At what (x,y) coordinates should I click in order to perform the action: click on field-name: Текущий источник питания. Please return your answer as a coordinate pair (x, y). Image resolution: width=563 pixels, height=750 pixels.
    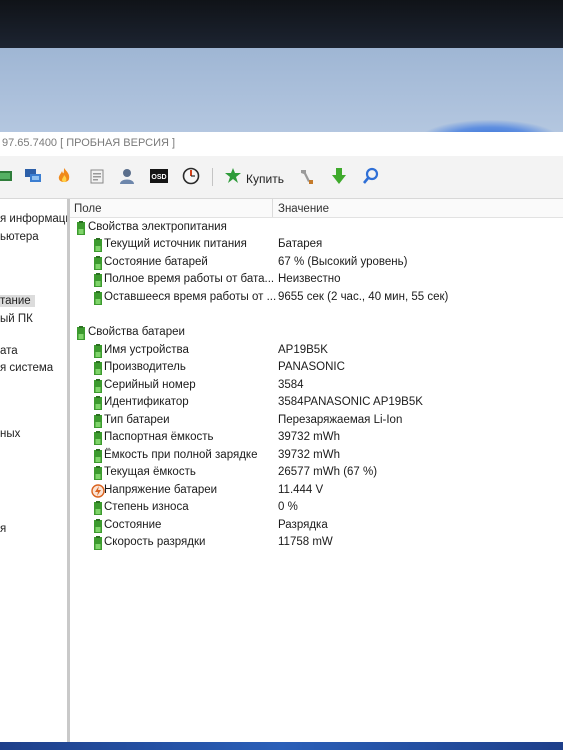
    Looking at the image, I should click on (175, 244).